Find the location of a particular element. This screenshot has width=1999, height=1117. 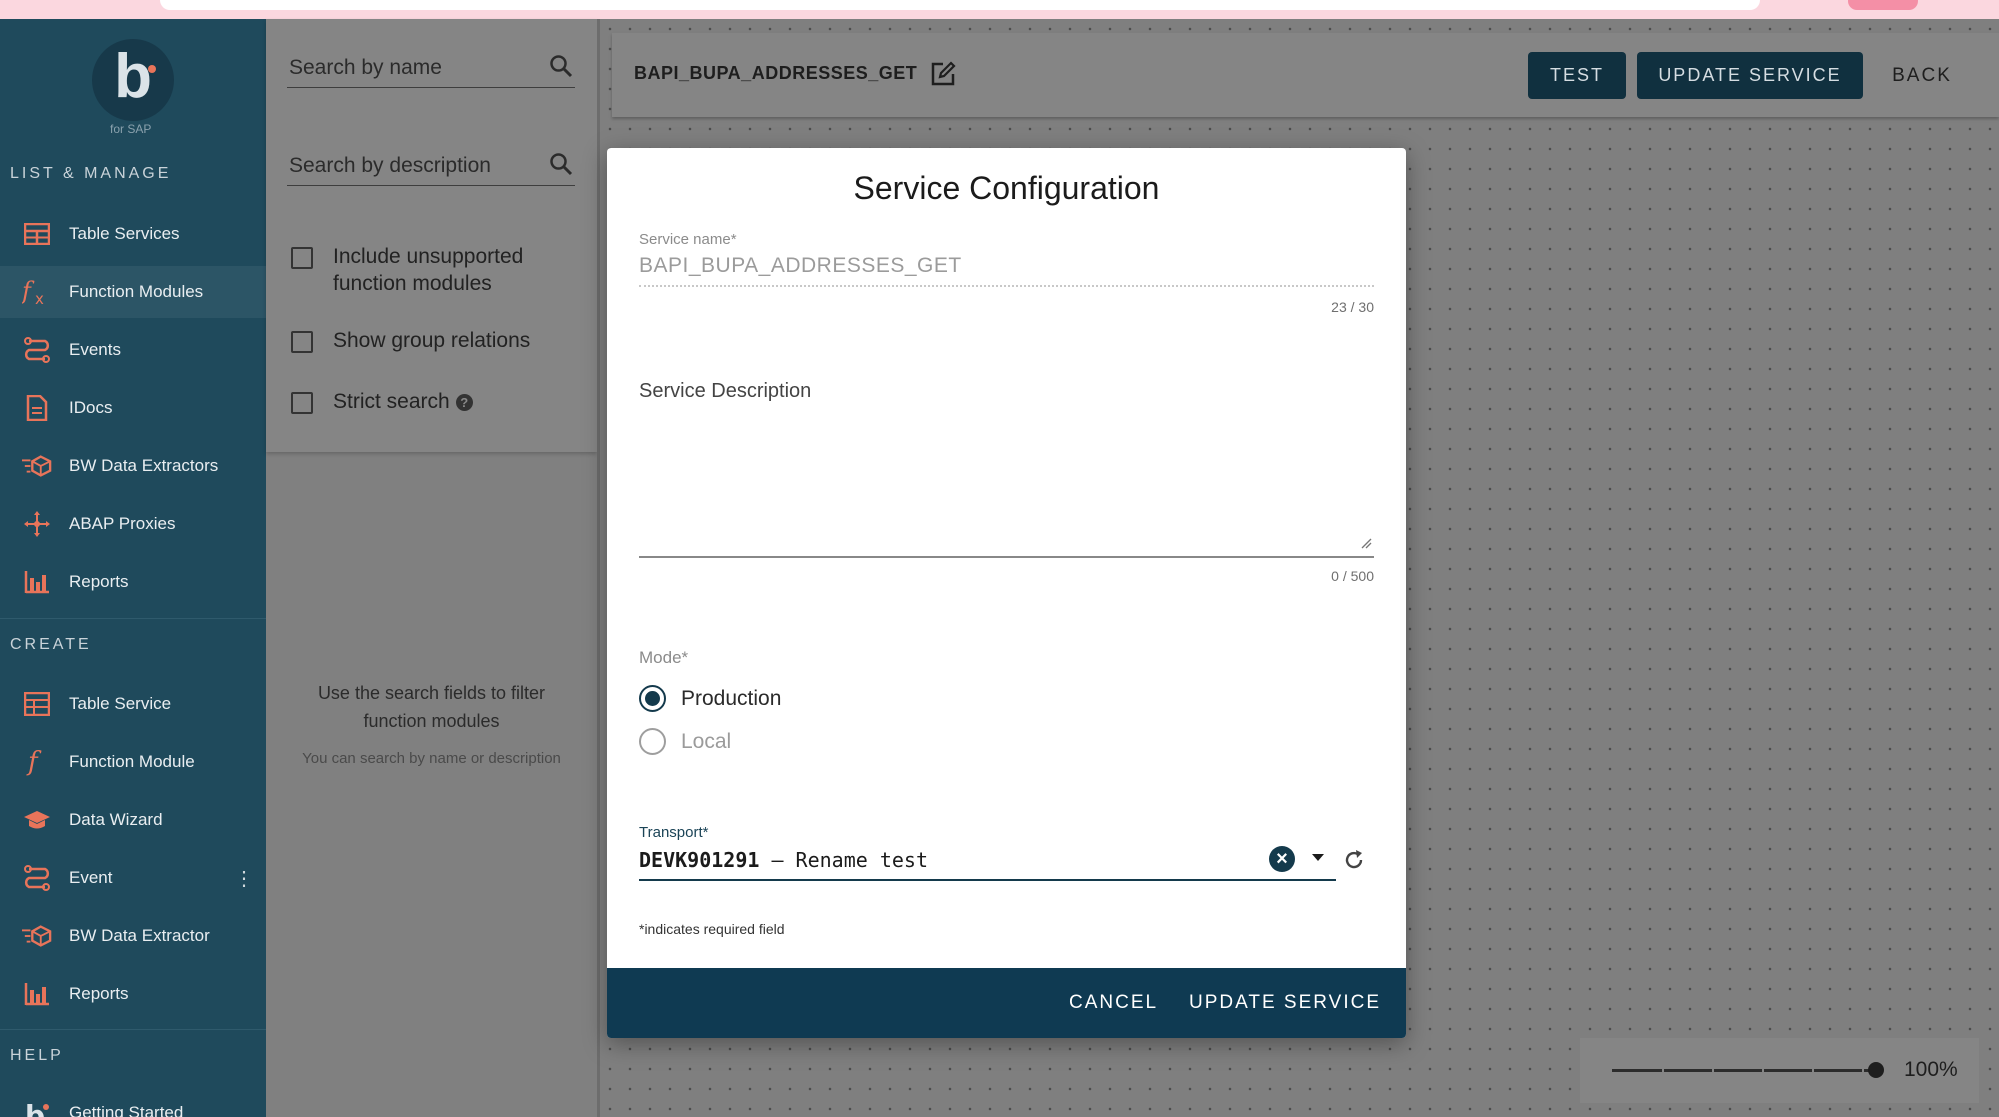

zoom-percentage: 100% is located at coordinates (1931, 1069).